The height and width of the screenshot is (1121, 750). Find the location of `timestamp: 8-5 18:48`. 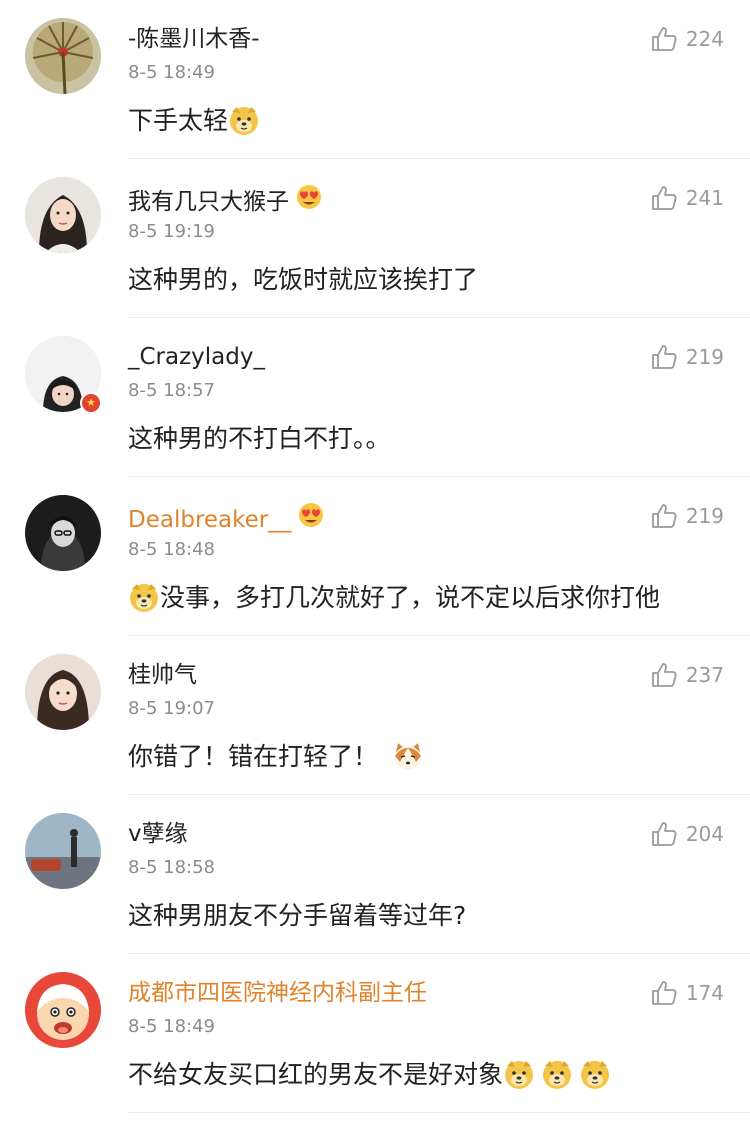

timestamp: 8-5 18:48 is located at coordinates (171, 549).